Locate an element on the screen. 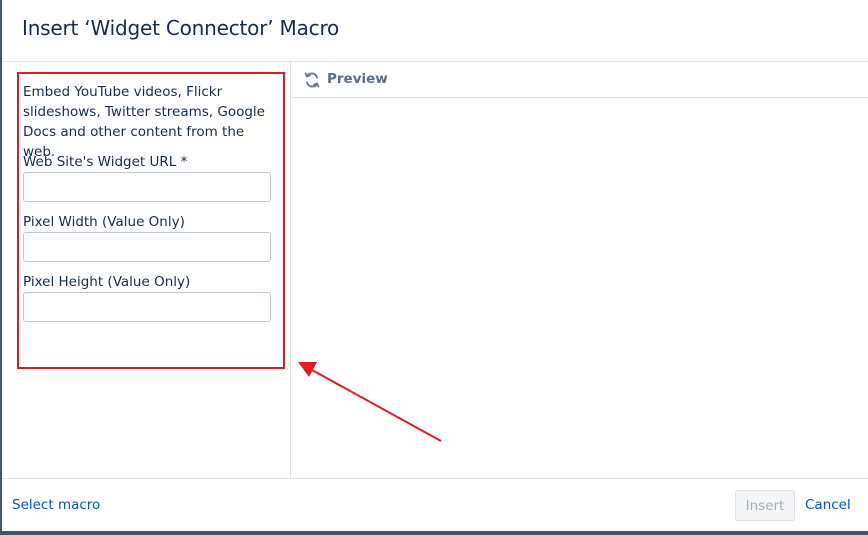 The width and height of the screenshot is (868, 535). pixel-width-input is located at coordinates (147, 247).